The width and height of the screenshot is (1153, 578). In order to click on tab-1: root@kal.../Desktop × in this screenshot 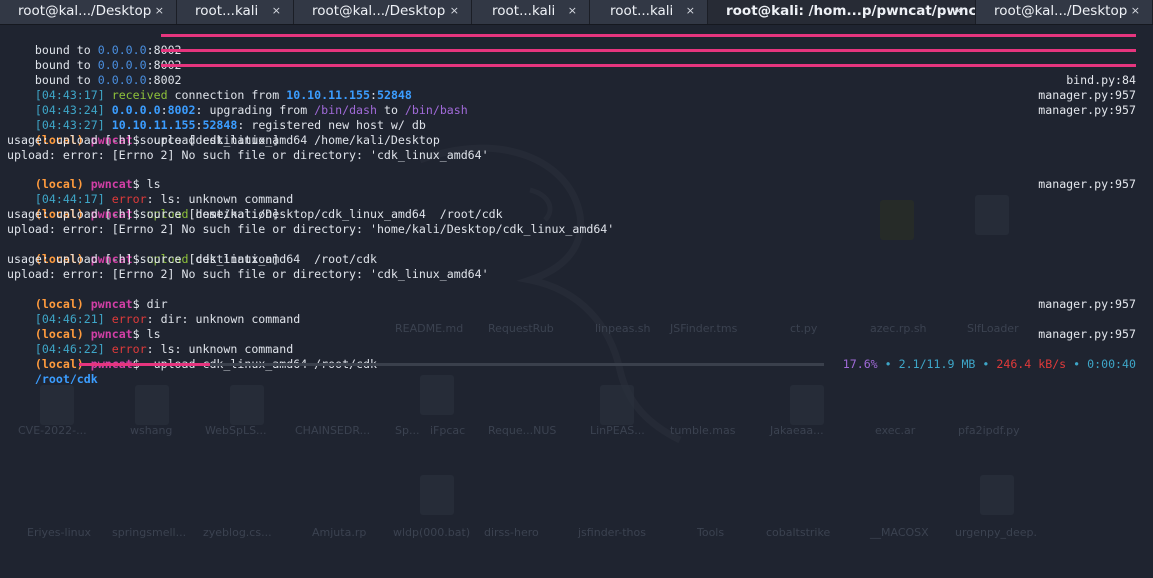, I will do `click(88, 12)`.